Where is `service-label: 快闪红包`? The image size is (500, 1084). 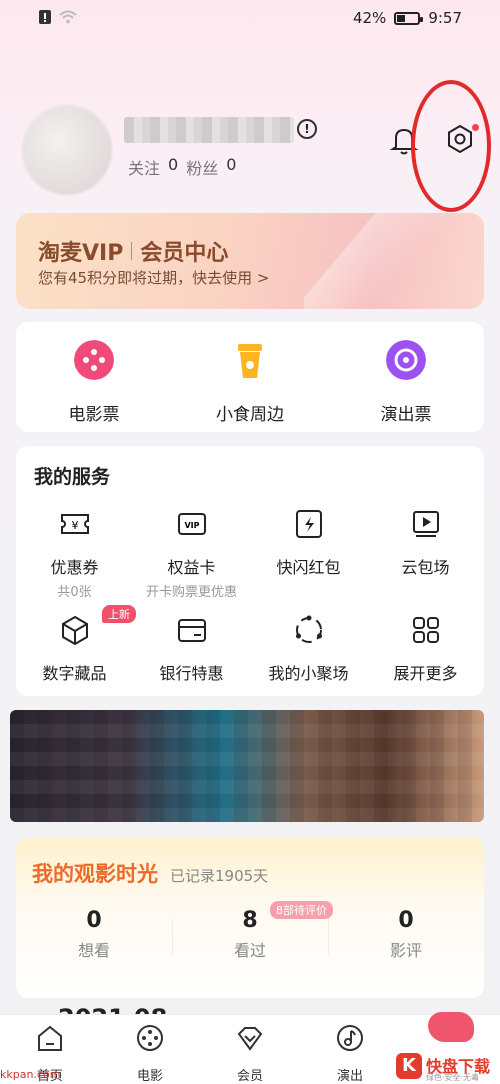 service-label: 快闪红包 is located at coordinates (308, 567).